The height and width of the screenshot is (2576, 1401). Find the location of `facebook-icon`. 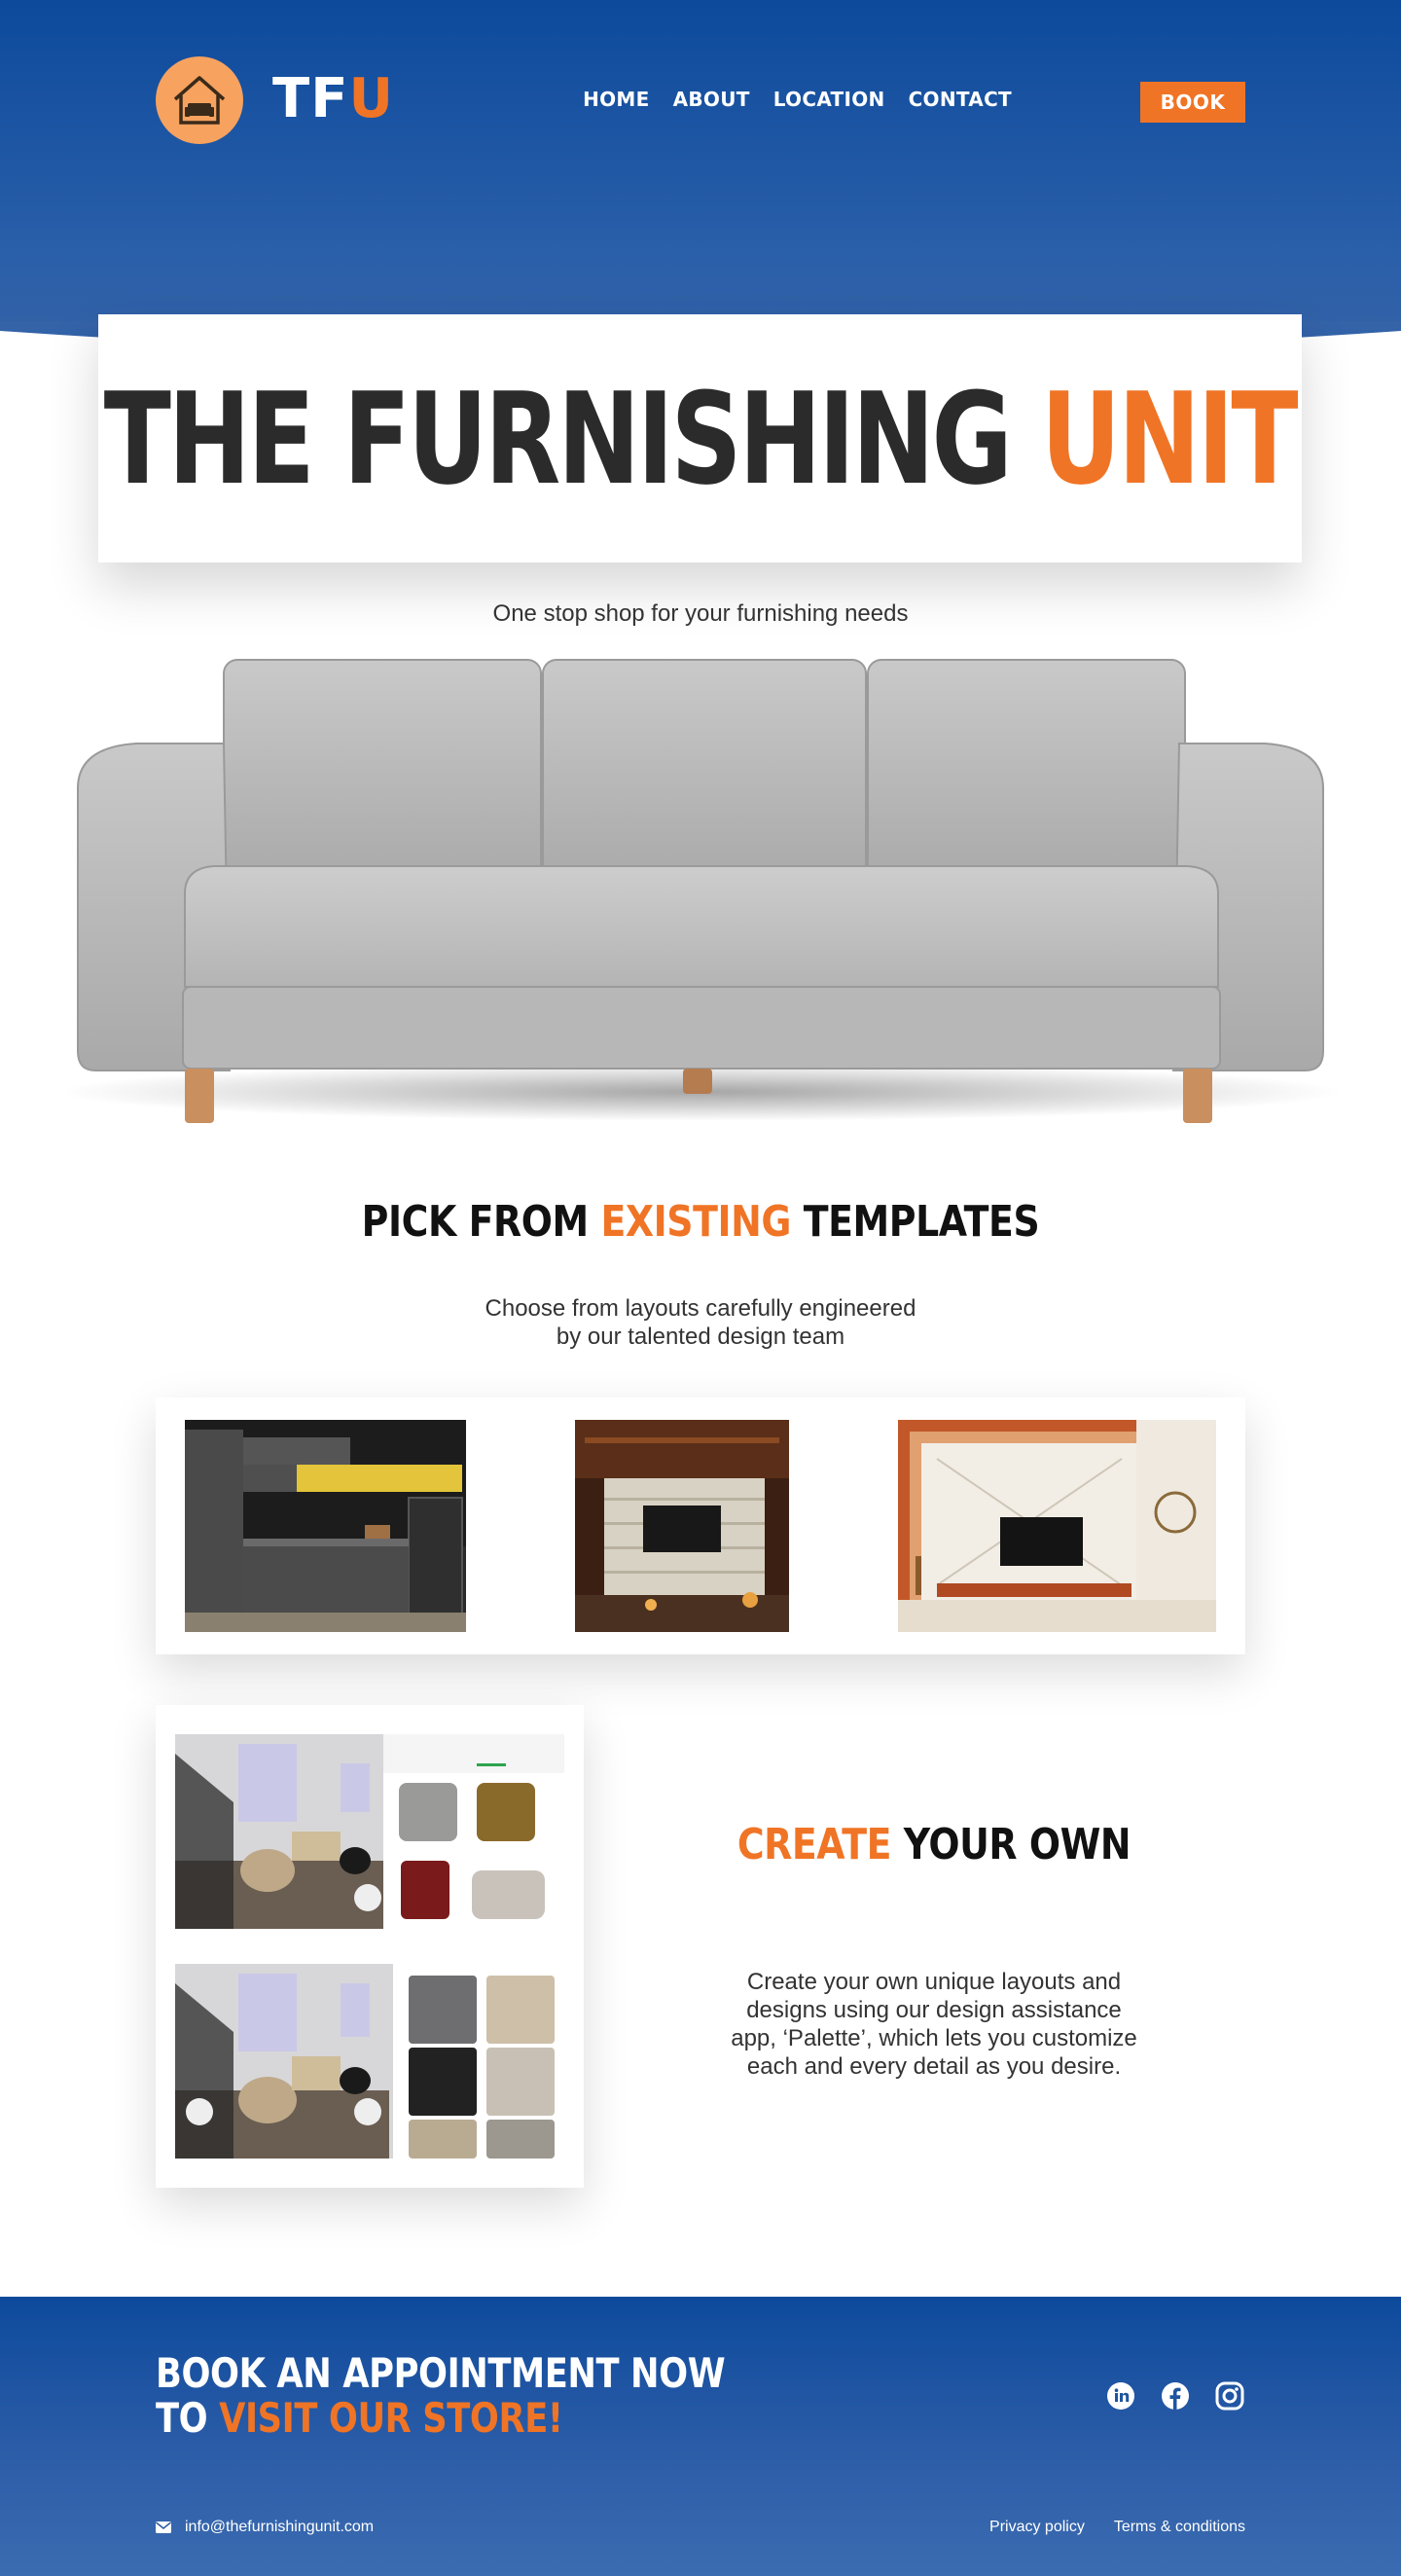

facebook-icon is located at coordinates (1175, 2396).